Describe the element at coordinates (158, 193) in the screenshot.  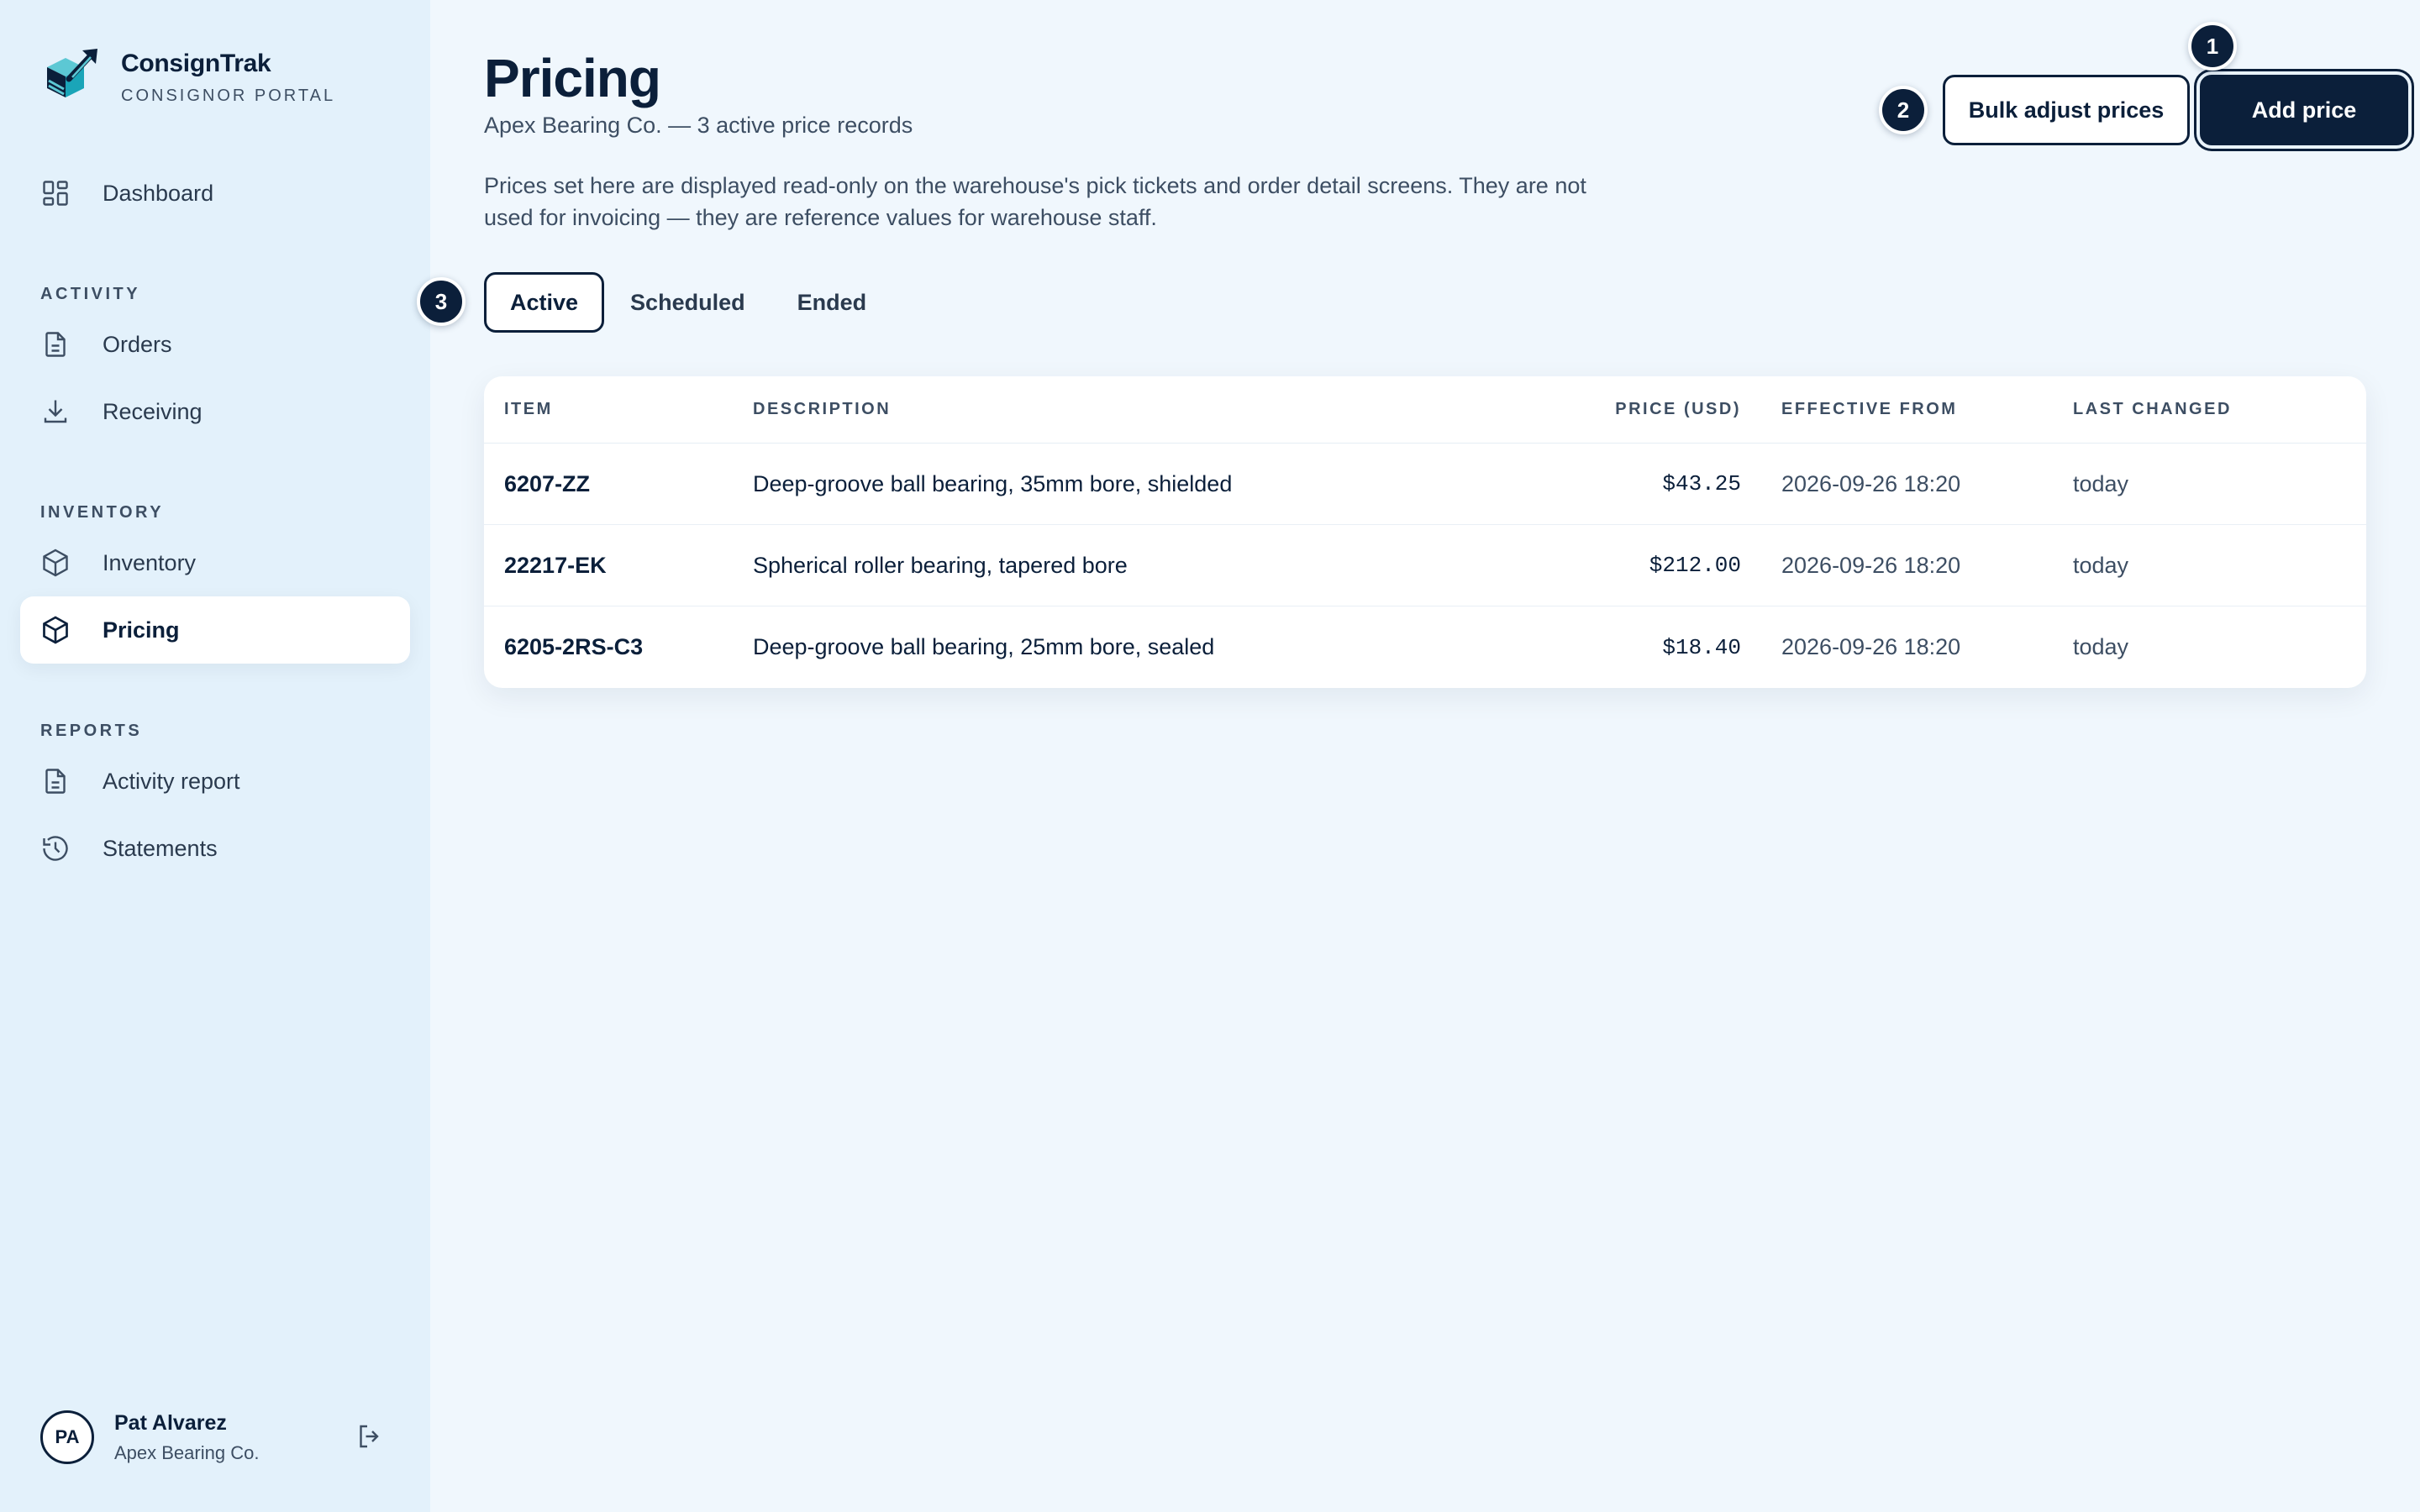
I see `sidebar-item-label: Dashboard` at that location.